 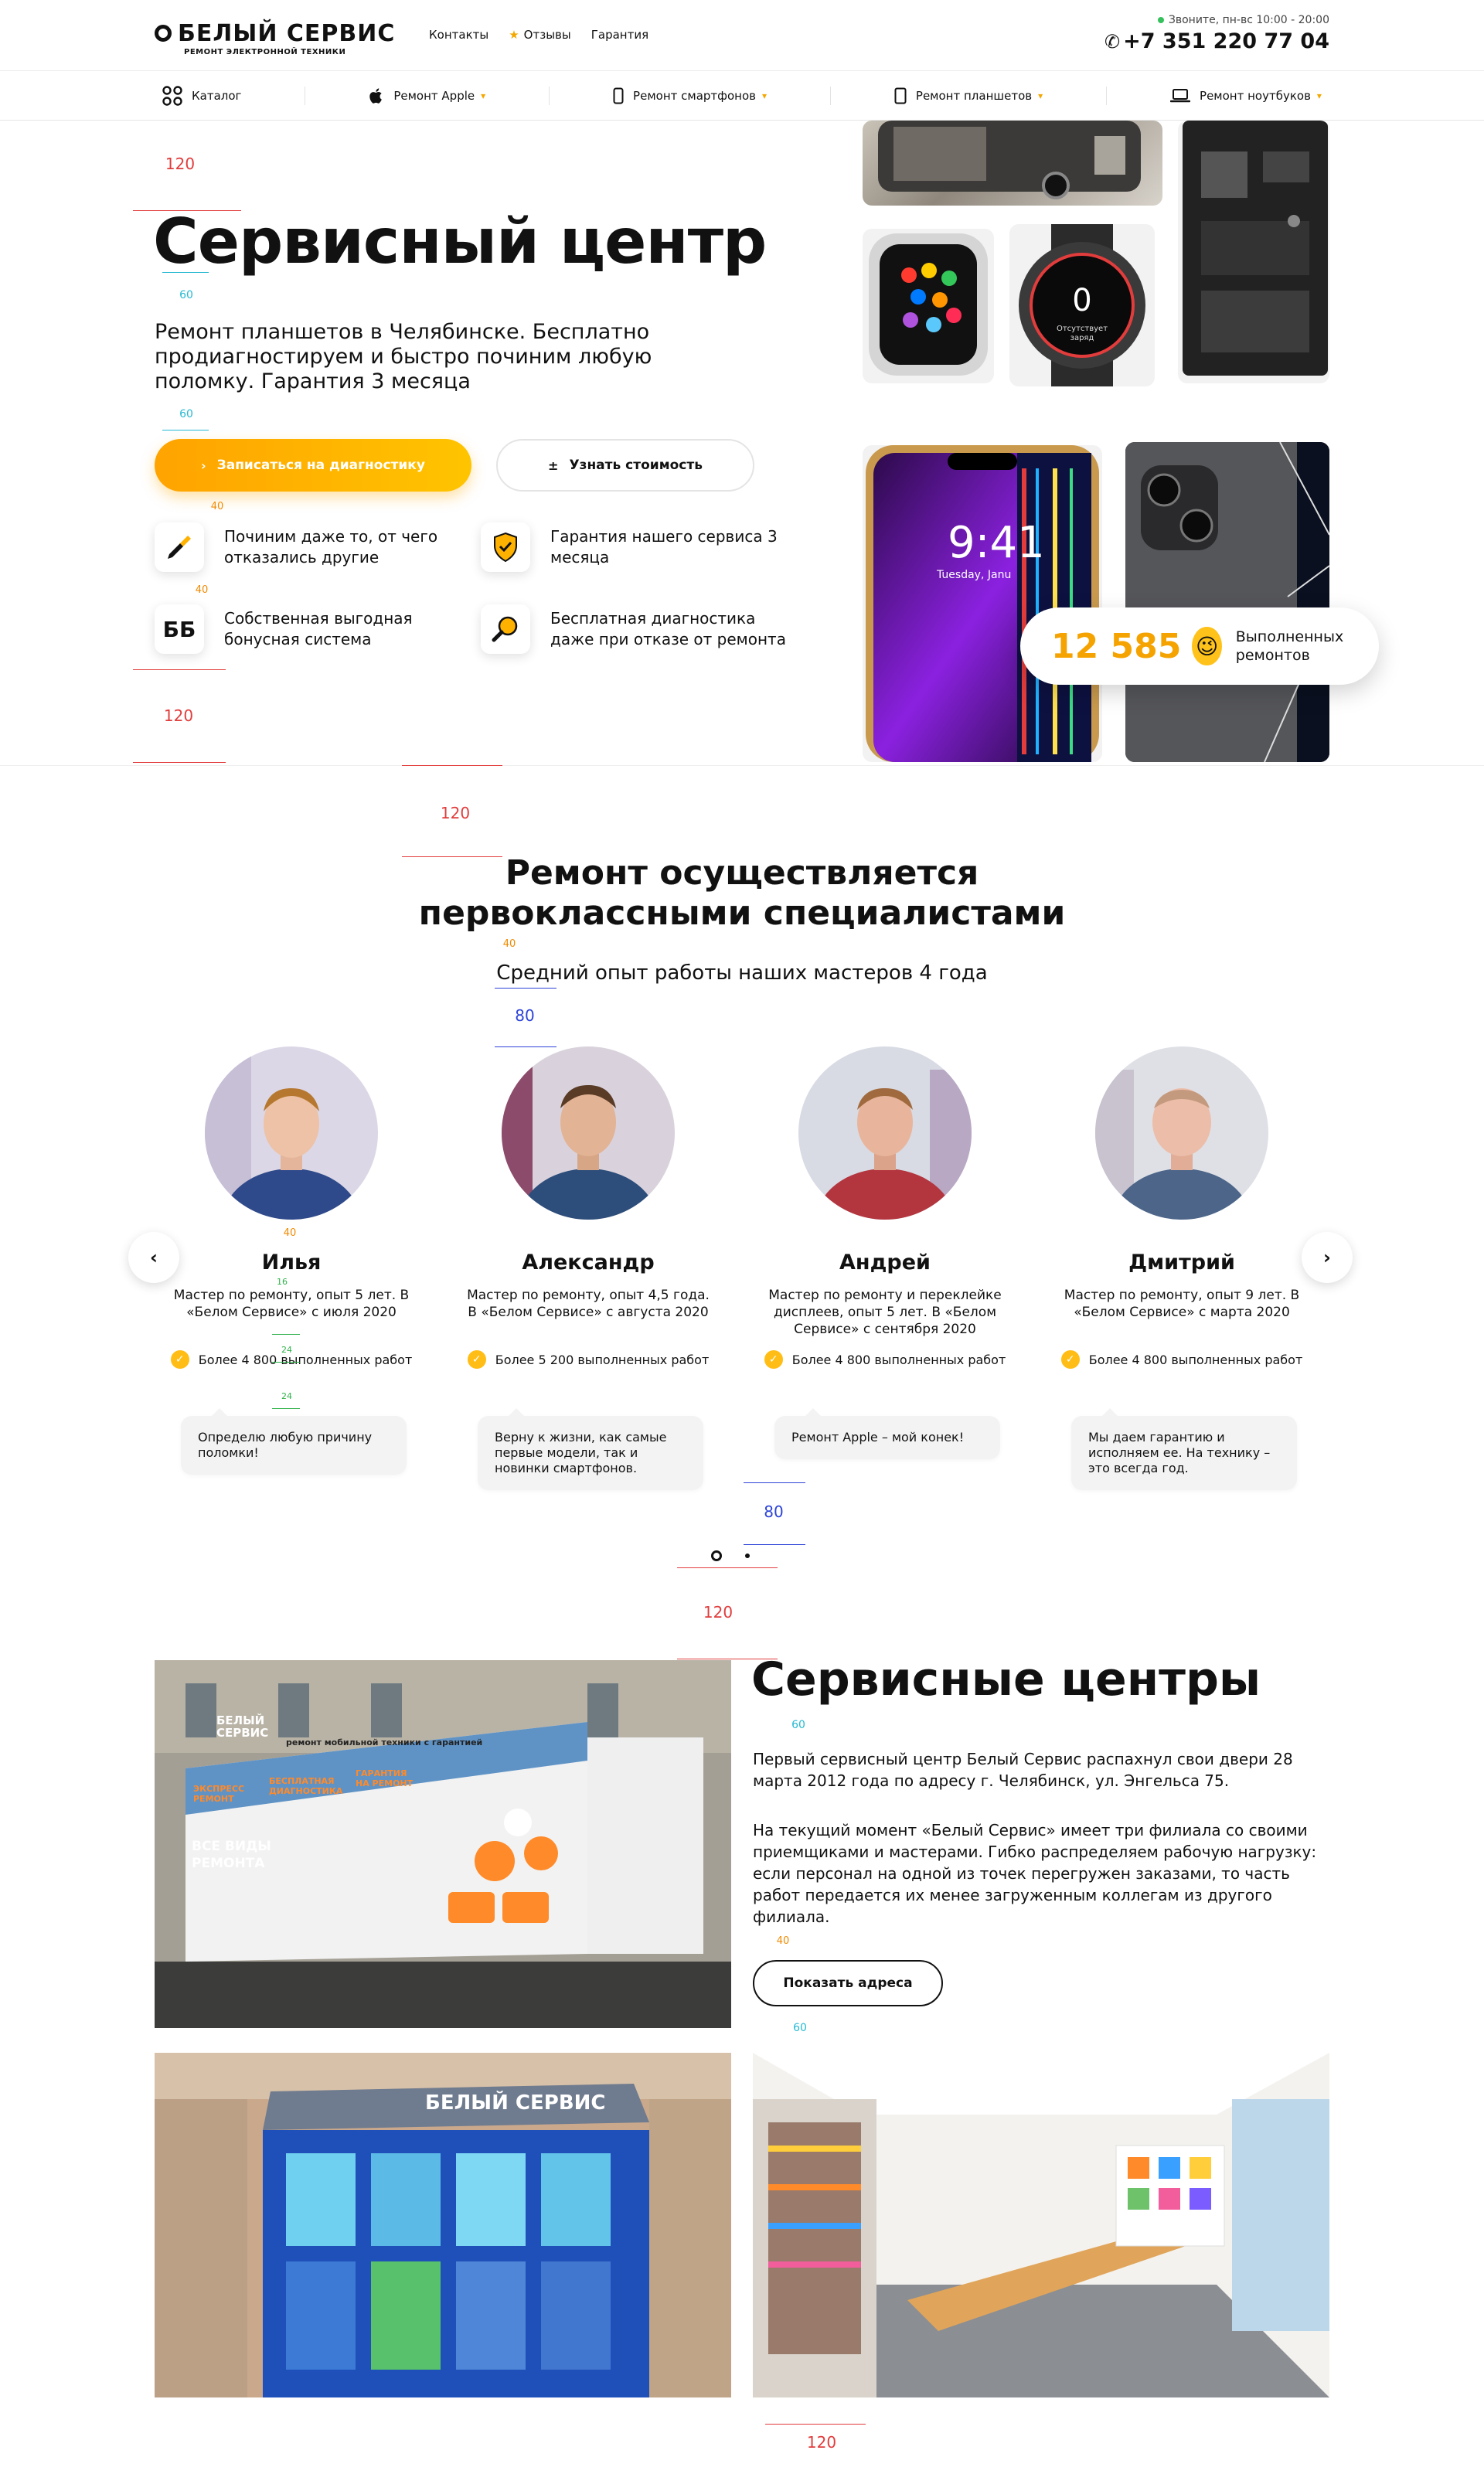 I want to click on nav-smartphones: Ремонт смартфонов ▾, so click(x=689, y=95).